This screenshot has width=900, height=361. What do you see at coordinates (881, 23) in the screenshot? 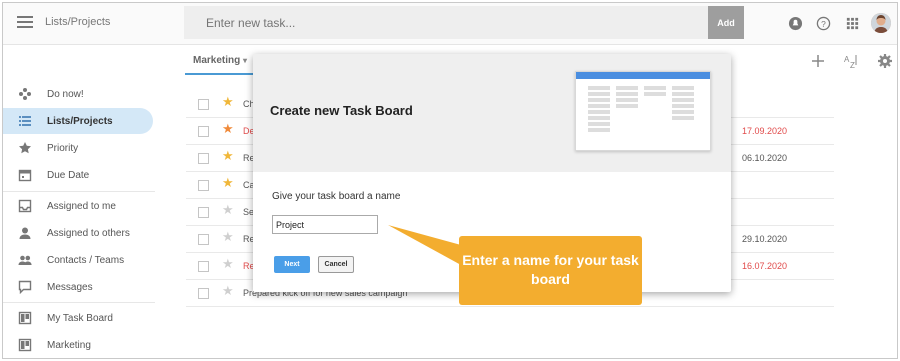
I see `user-avatar` at bounding box center [881, 23].